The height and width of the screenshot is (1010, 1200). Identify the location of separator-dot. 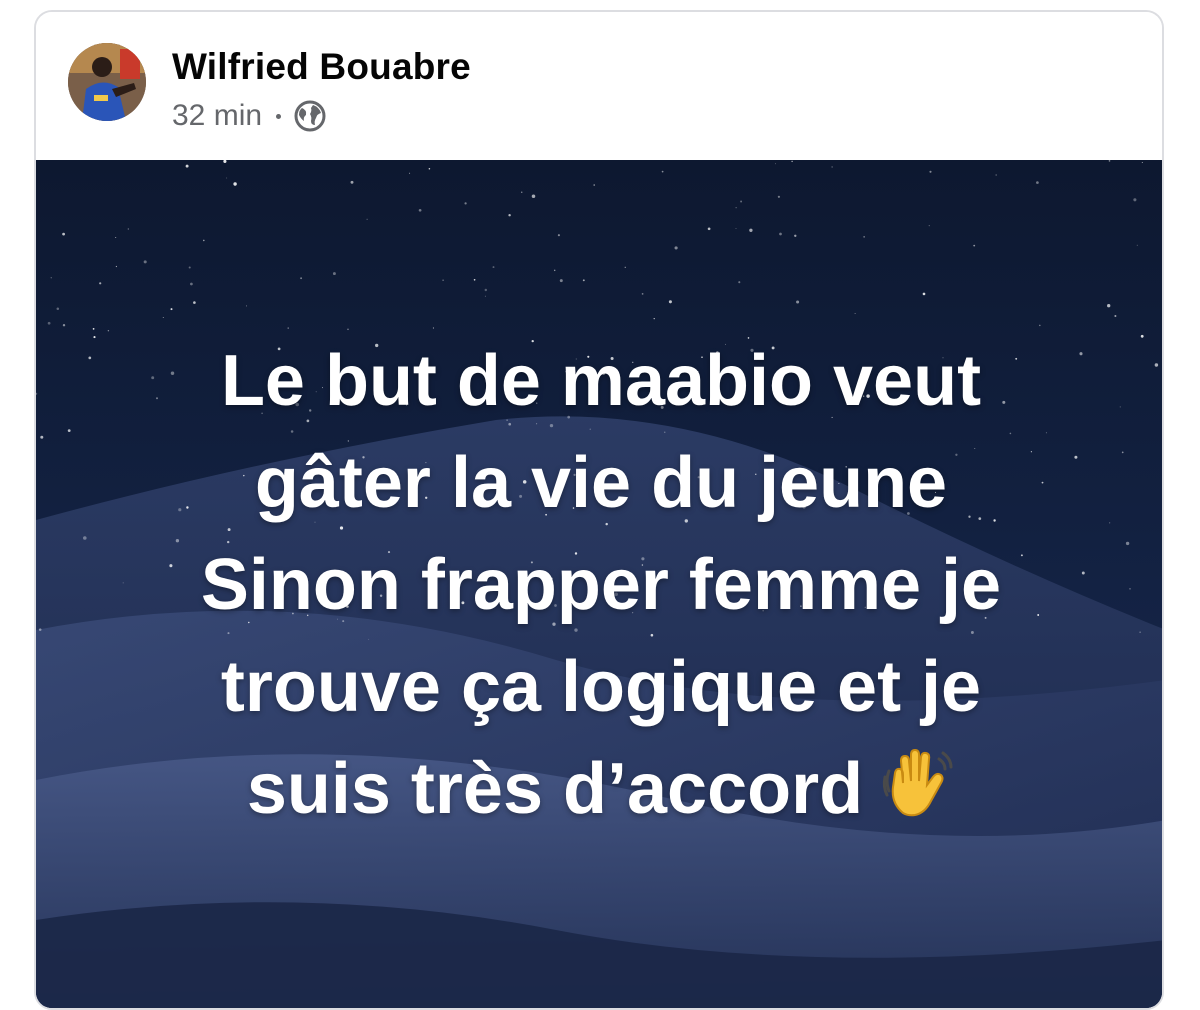
(279, 116).